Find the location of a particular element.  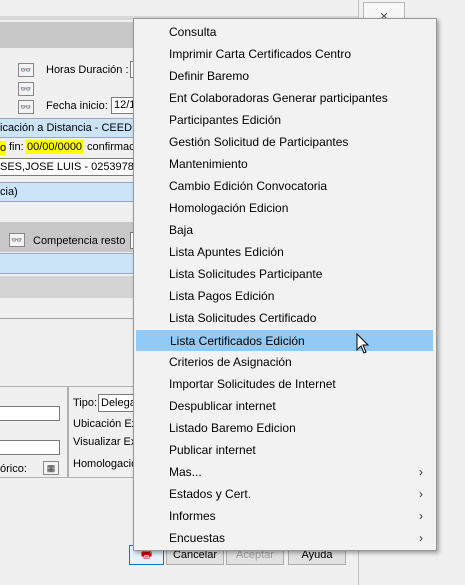

menu-item: Imprimir Carta Certificados Centro is located at coordinates (284, 54).